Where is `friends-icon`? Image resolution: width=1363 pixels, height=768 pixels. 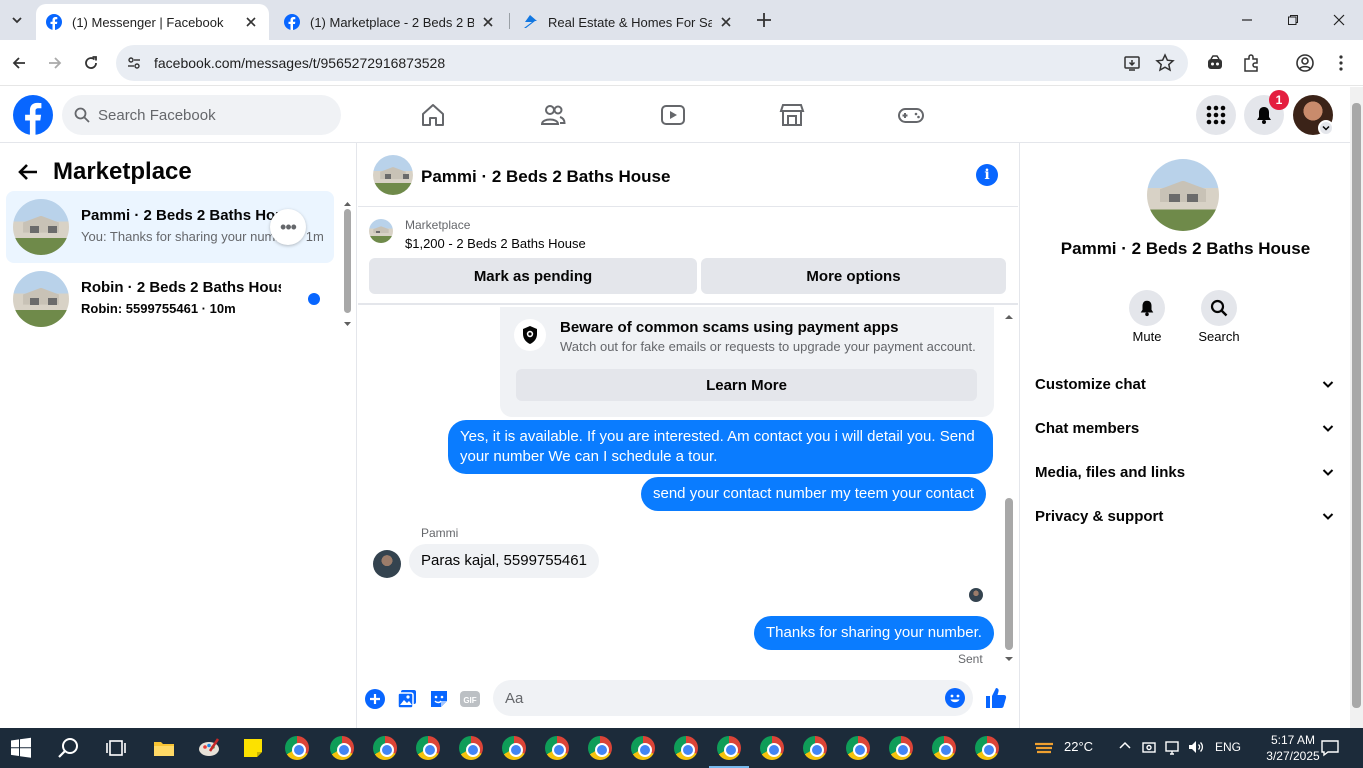 friends-icon is located at coordinates (553, 115).